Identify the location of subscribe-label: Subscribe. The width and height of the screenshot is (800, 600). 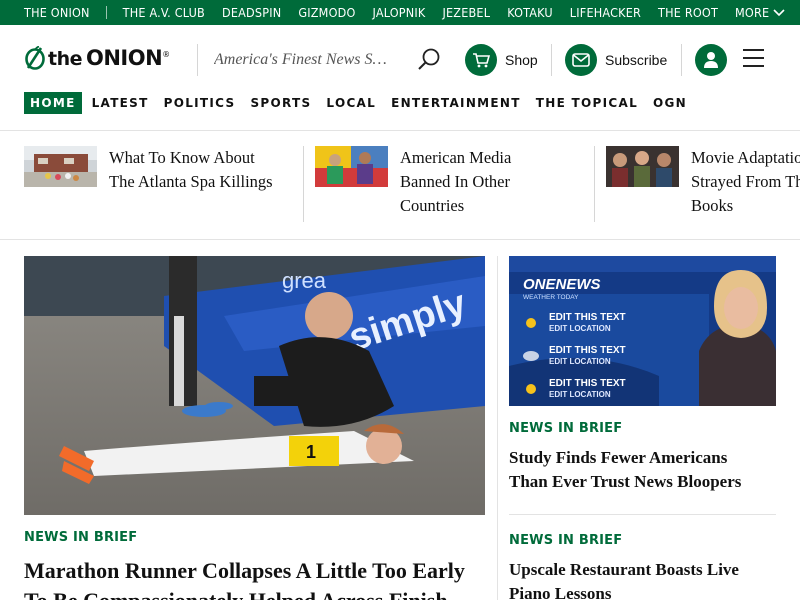
(636, 60).